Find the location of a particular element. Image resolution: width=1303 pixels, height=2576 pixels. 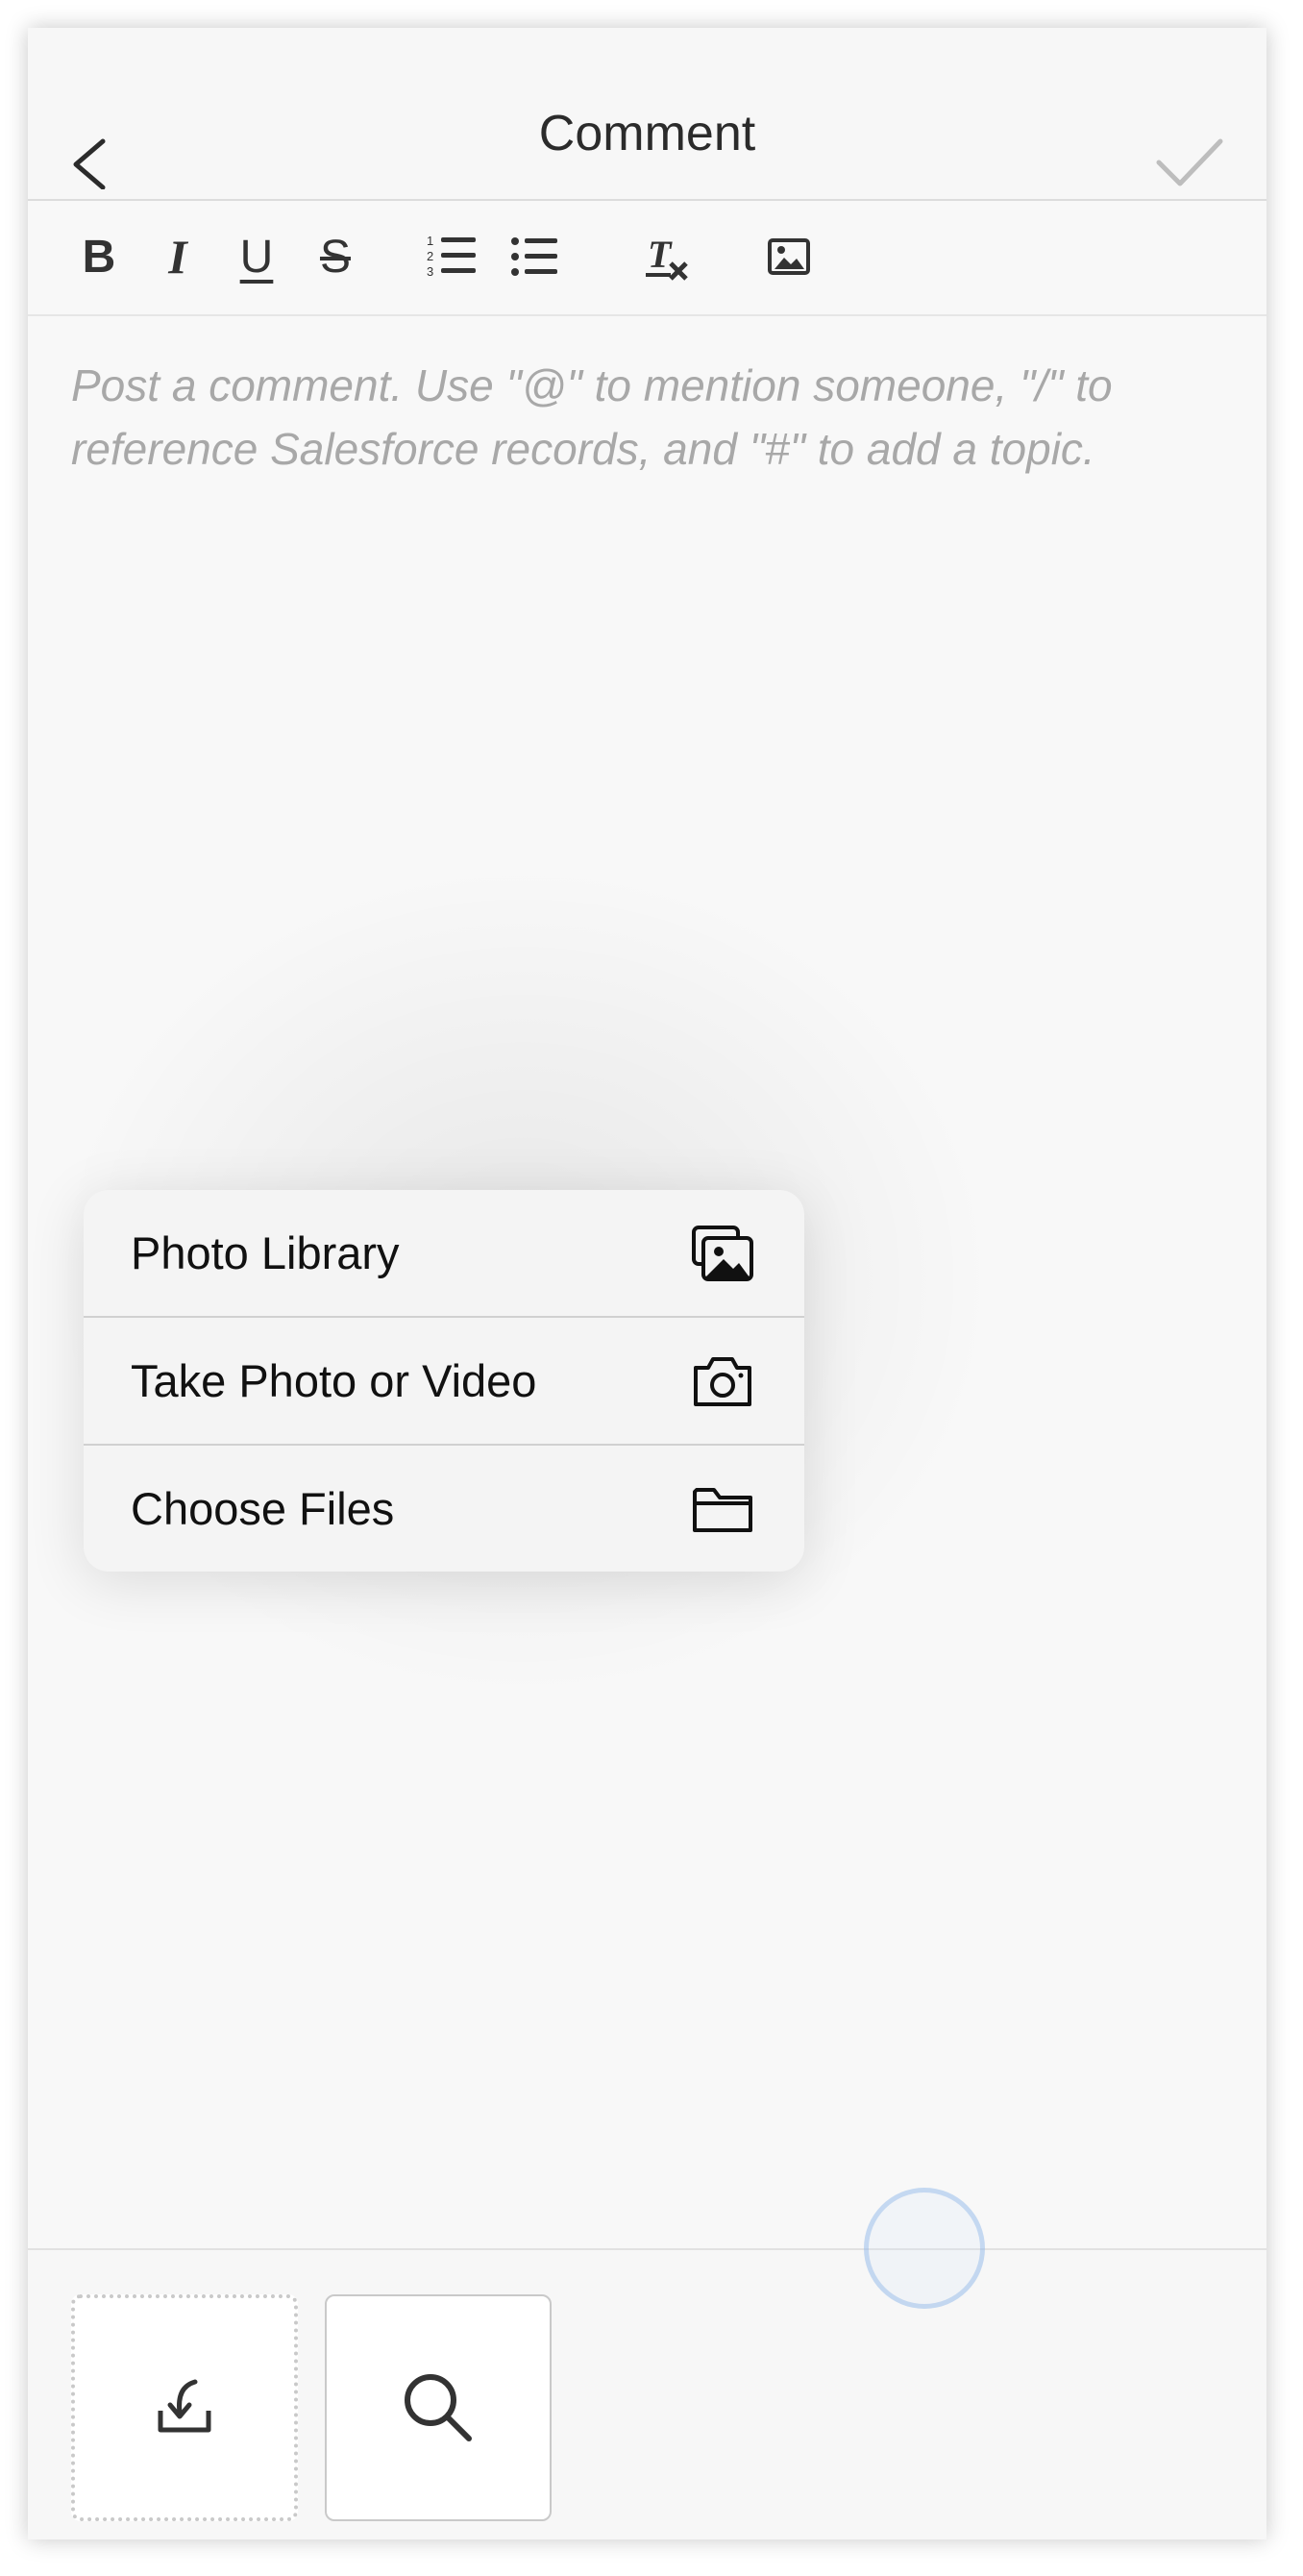

search-files-button is located at coordinates (439, 2408).